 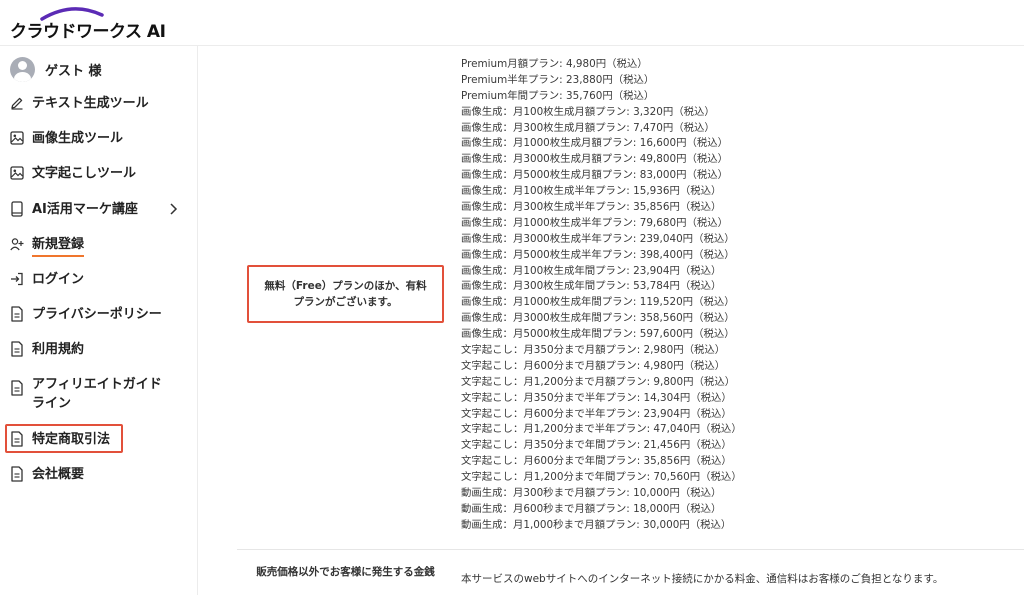 What do you see at coordinates (588, 111) in the screenshot?
I see `plan-item: 画像生成：月100枚生成月額プラン: 3,320円（税込）` at bounding box center [588, 111].